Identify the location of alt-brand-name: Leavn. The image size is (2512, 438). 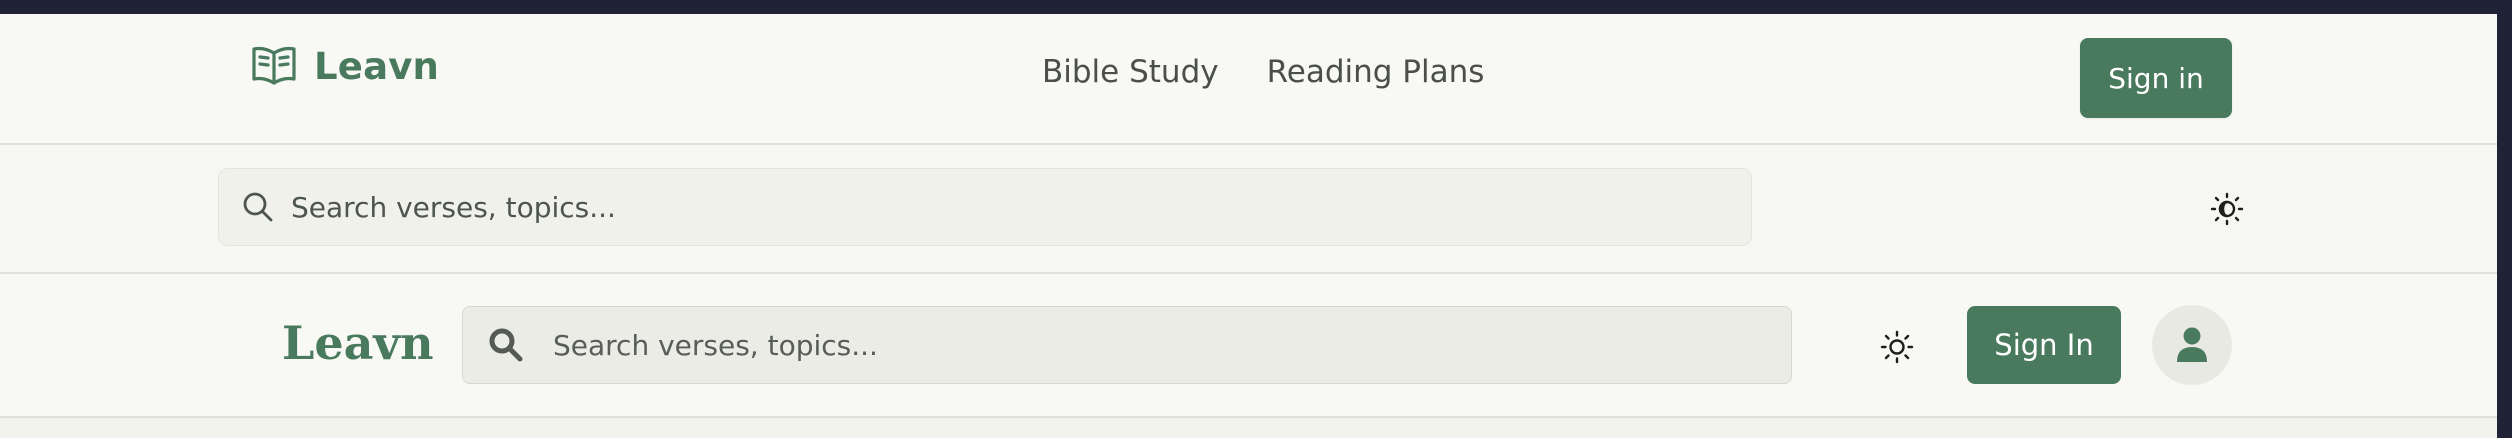
(358, 343).